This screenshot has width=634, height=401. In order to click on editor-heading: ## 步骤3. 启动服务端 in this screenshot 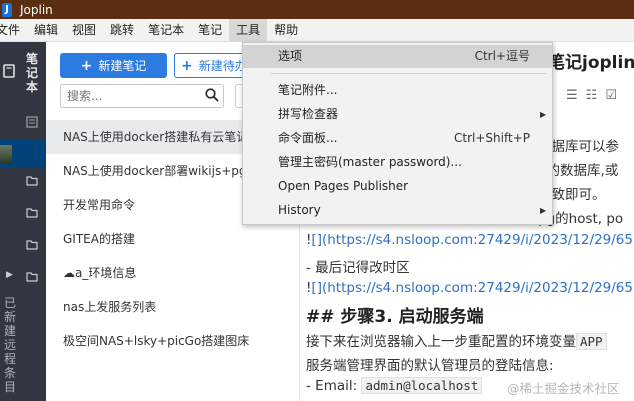, I will do `click(395, 317)`.